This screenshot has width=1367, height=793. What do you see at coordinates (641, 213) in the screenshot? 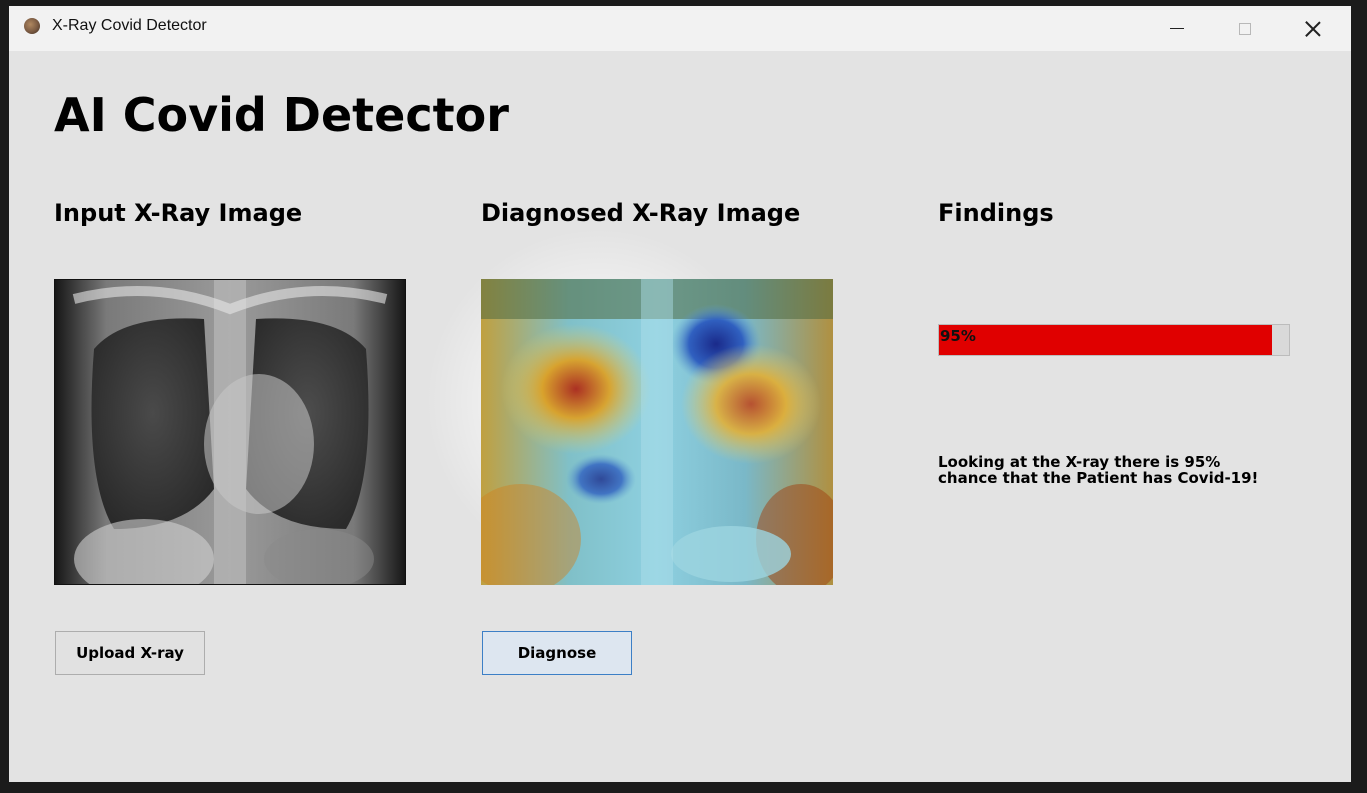
I see `diagnosed-section-title: Diagnosed X-Ray Image` at bounding box center [641, 213].